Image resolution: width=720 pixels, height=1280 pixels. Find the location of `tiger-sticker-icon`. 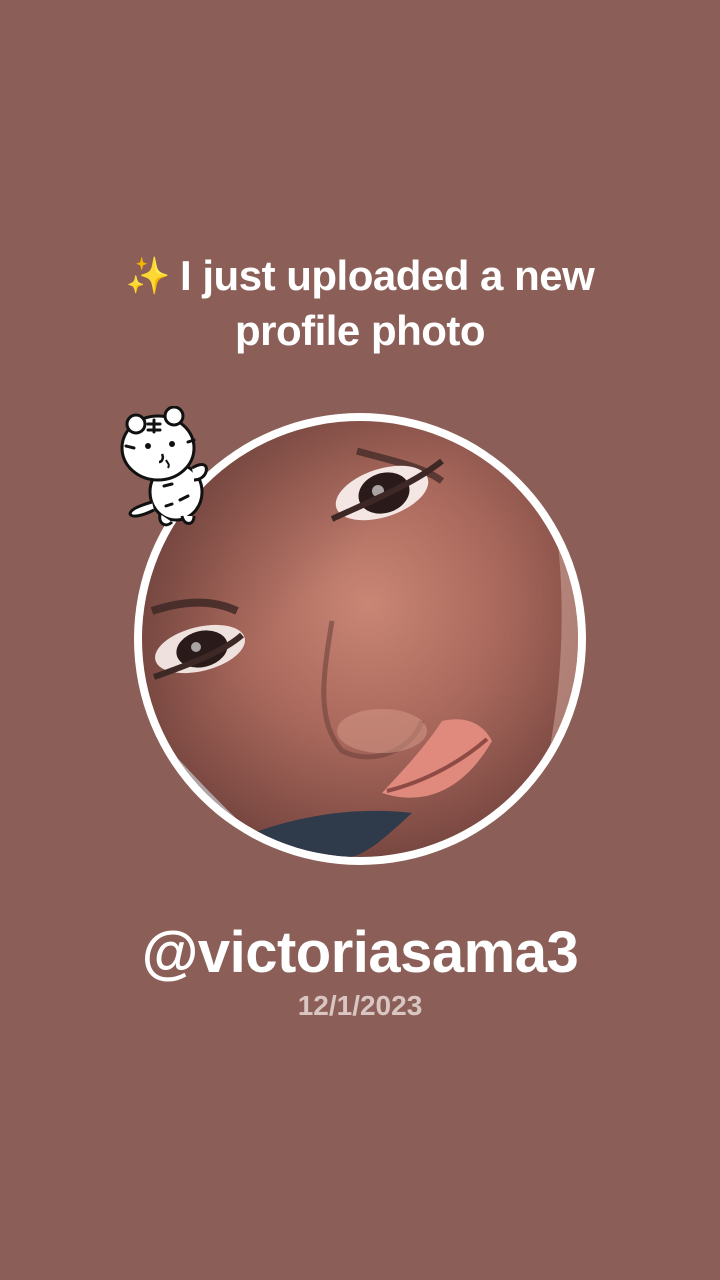

tiger-sticker-icon is located at coordinates (165, 468).